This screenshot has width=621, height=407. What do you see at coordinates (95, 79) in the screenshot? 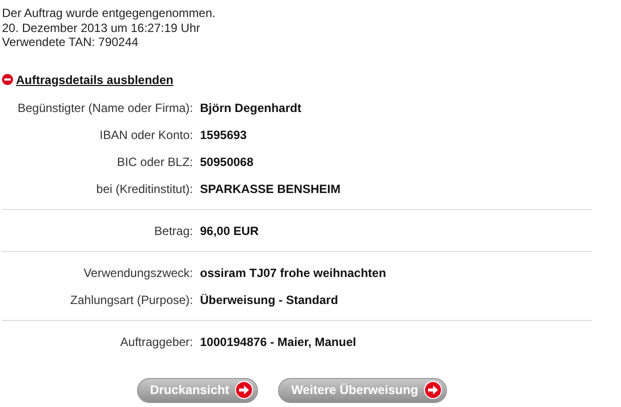
I see `toggle-link: Auftragsdetails ausblenden` at bounding box center [95, 79].